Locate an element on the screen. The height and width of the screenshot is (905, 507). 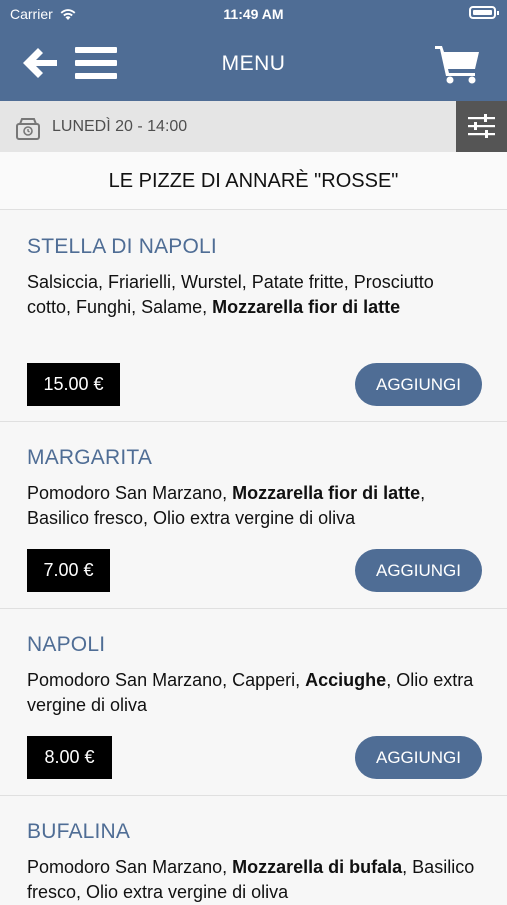
filter-button is located at coordinates (481, 126).